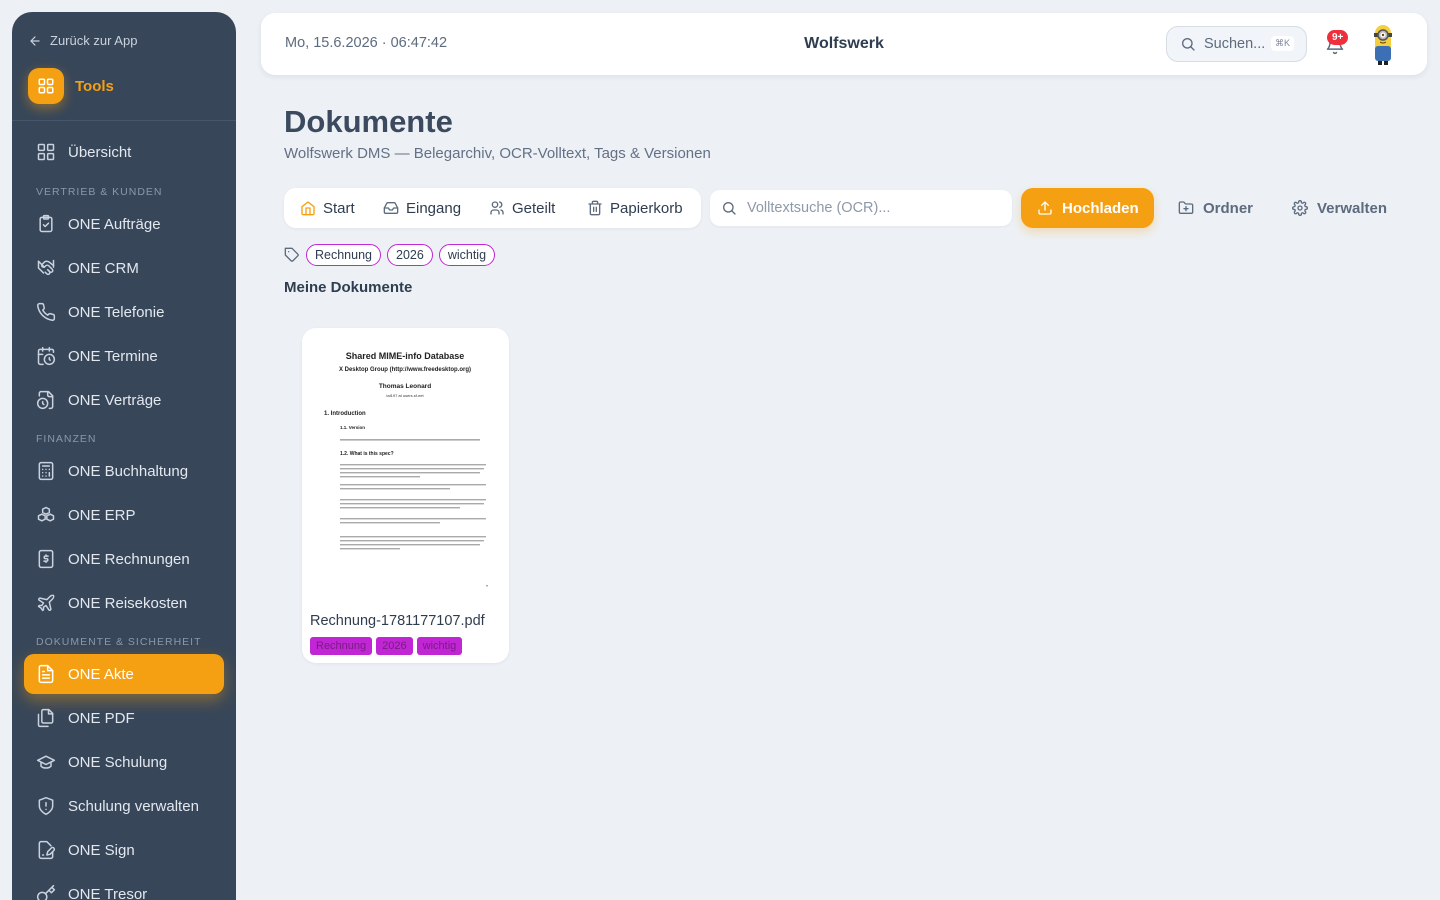 The width and height of the screenshot is (1440, 900). What do you see at coordinates (71, 86) in the screenshot?
I see `tools-header: Tools` at bounding box center [71, 86].